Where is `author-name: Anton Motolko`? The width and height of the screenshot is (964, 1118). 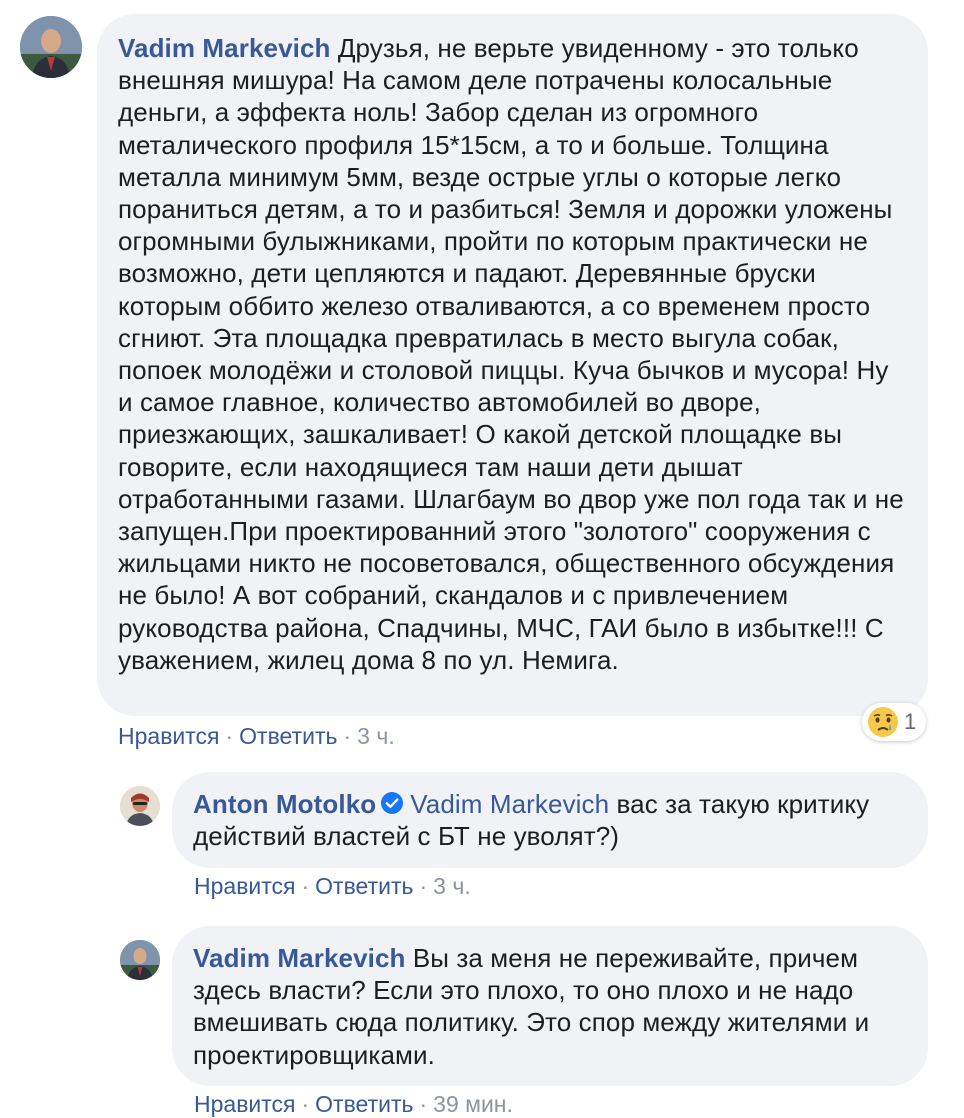 author-name: Anton Motolko is located at coordinates (284, 804).